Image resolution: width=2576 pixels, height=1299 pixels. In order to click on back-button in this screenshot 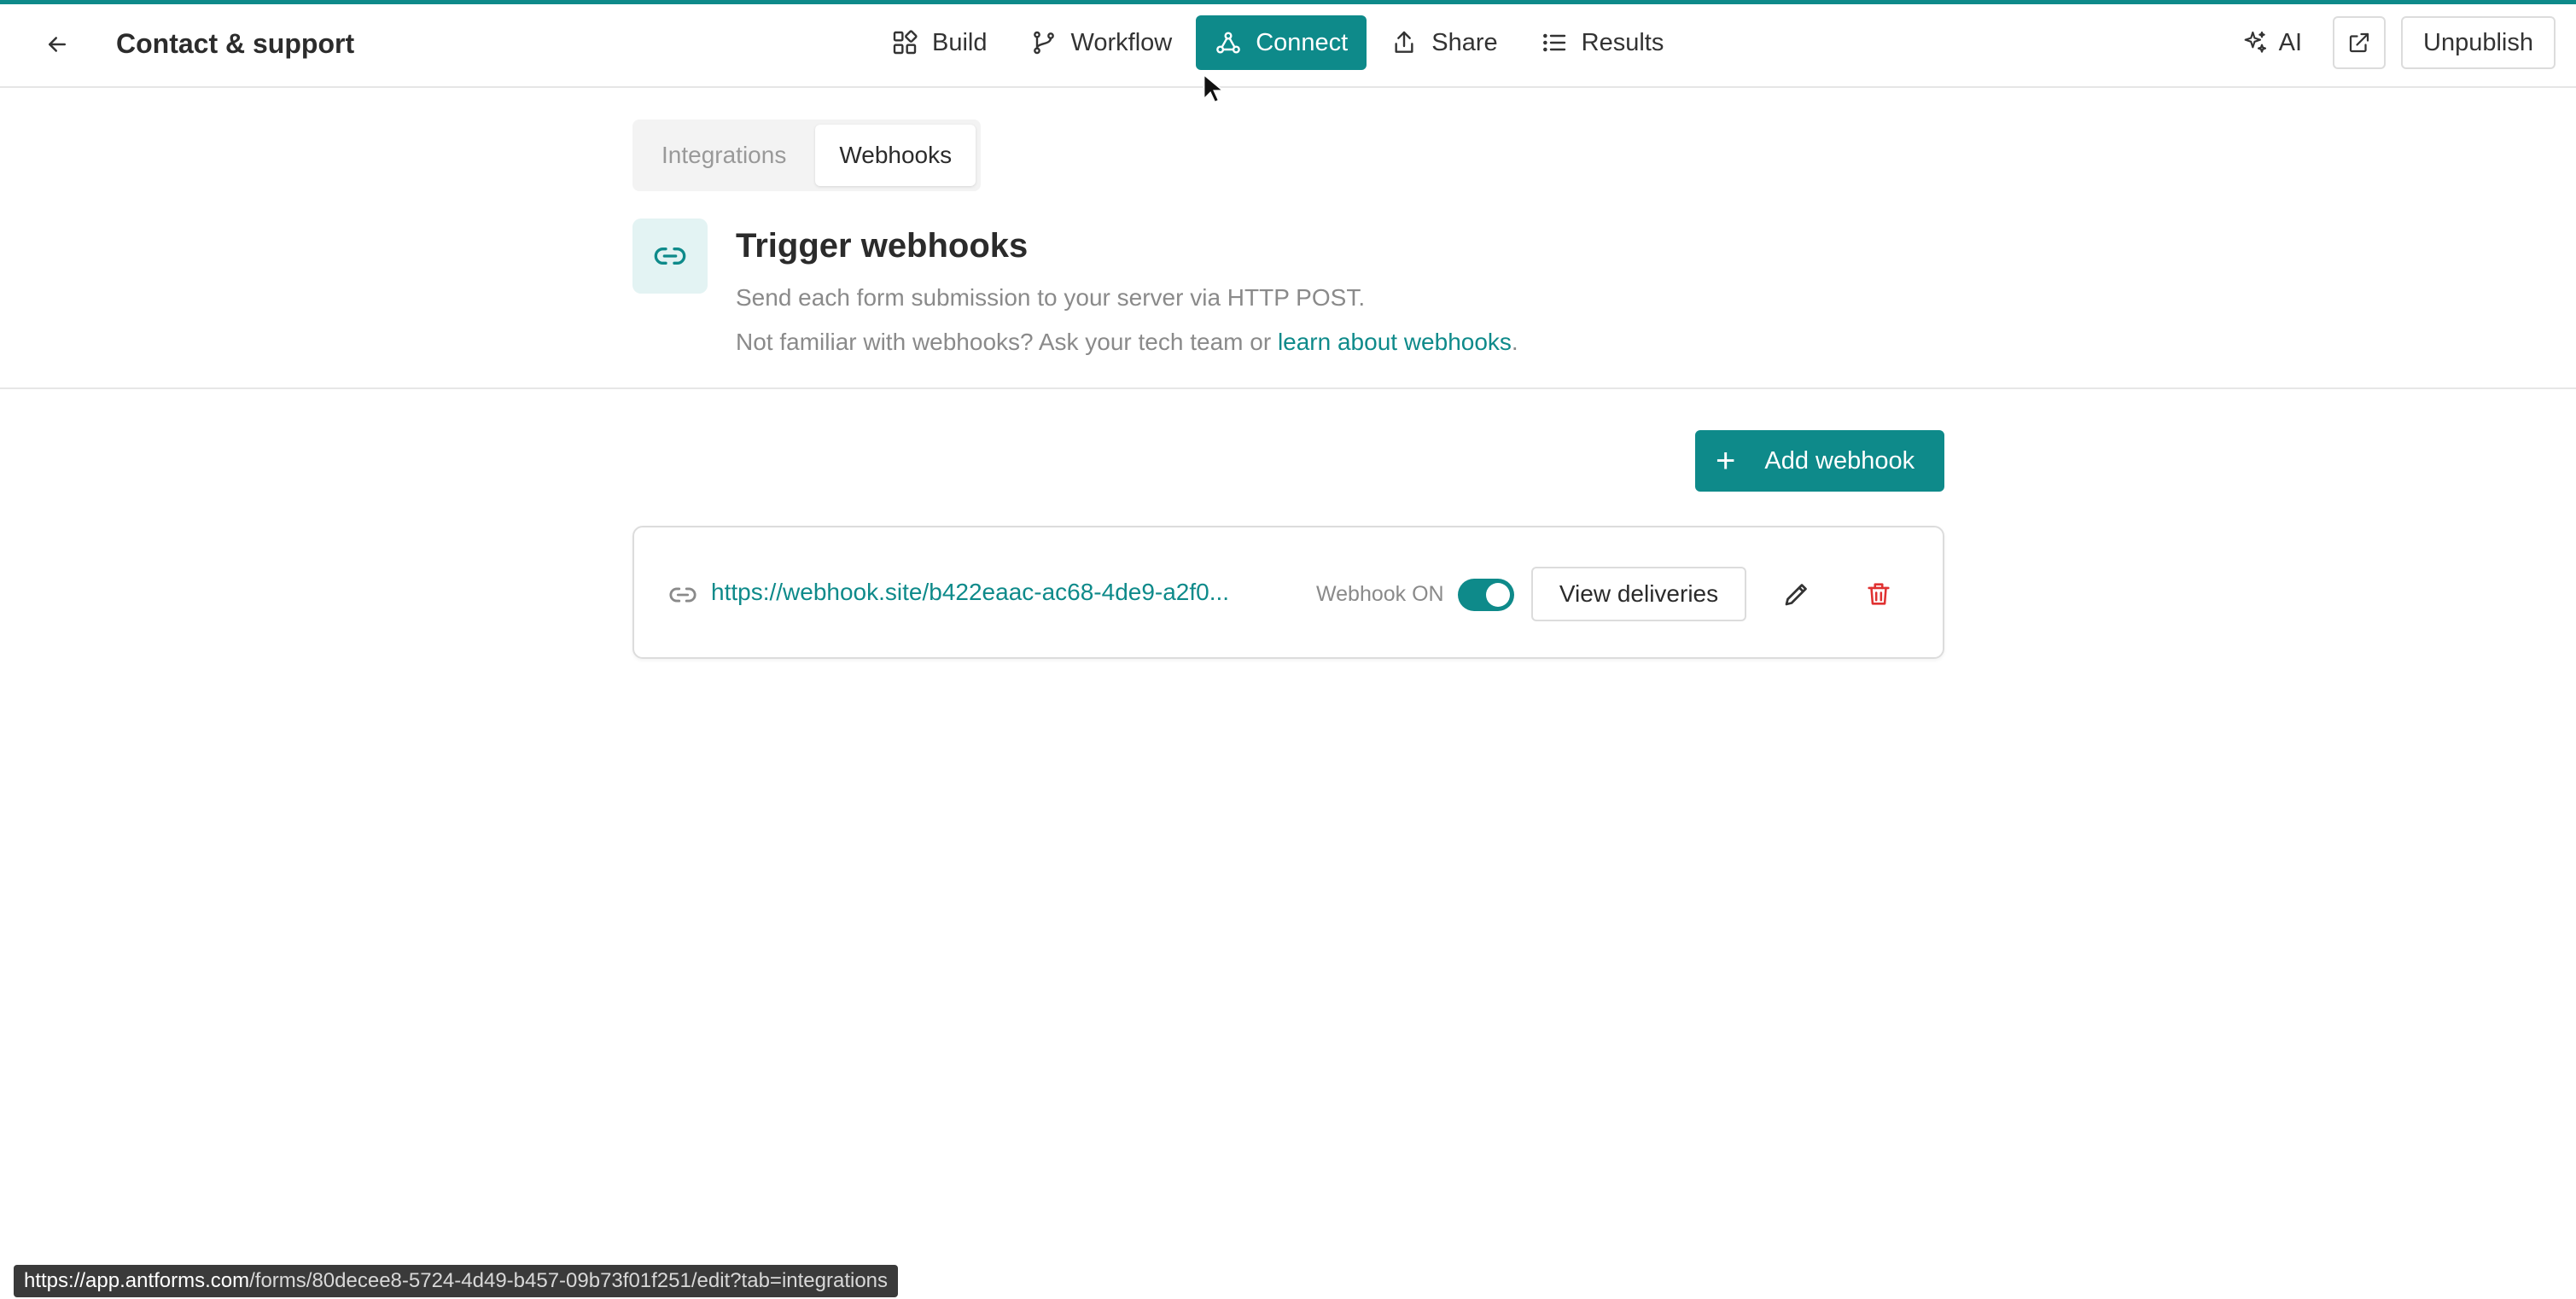, I will do `click(57, 44)`.